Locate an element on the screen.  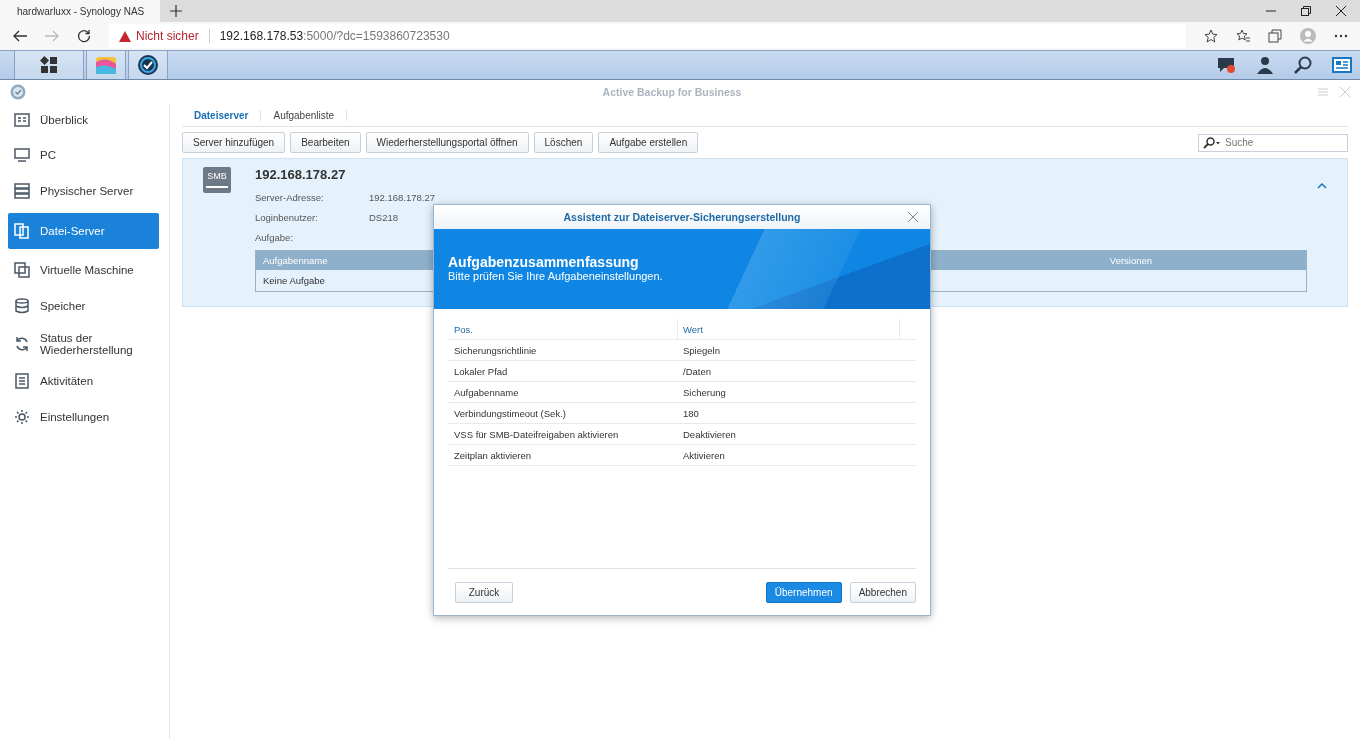
security-label: Nicht sicher is located at coordinates (167, 36).